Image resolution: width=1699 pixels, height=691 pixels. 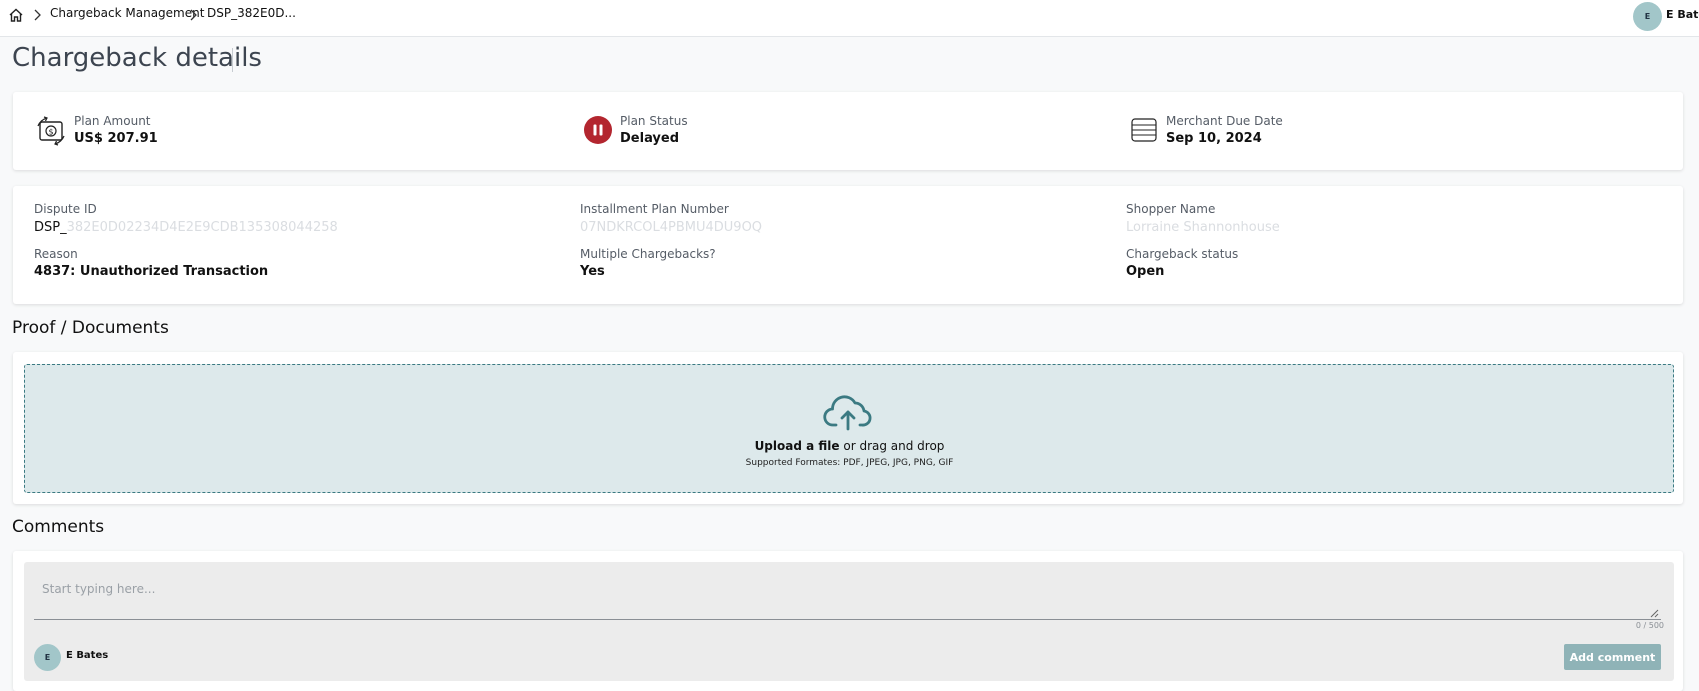 What do you see at coordinates (58, 527) in the screenshot?
I see `comments-section-title: Comments` at bounding box center [58, 527].